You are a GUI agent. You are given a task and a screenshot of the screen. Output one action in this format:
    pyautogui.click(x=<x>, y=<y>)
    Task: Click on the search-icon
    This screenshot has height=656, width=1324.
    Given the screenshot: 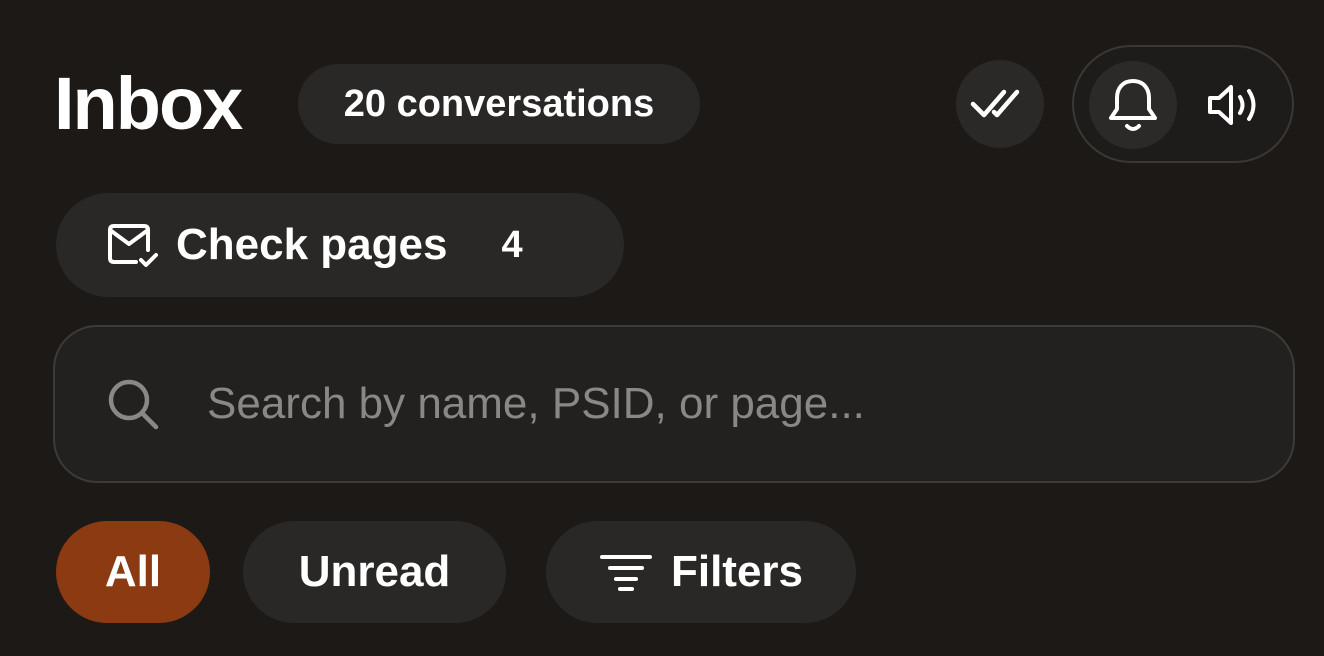 What is the action you would take?
    pyautogui.click(x=133, y=404)
    